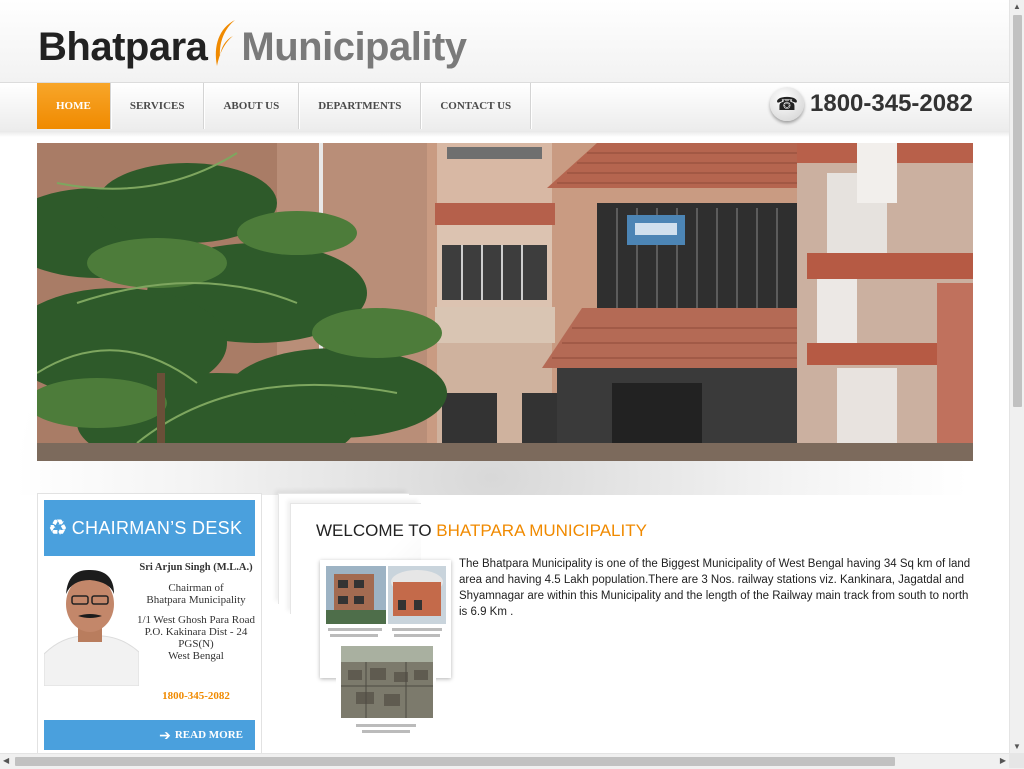  What do you see at coordinates (196, 567) in the screenshot?
I see `chairman-name: Sri Arjun Singh (M.L.A.)` at bounding box center [196, 567].